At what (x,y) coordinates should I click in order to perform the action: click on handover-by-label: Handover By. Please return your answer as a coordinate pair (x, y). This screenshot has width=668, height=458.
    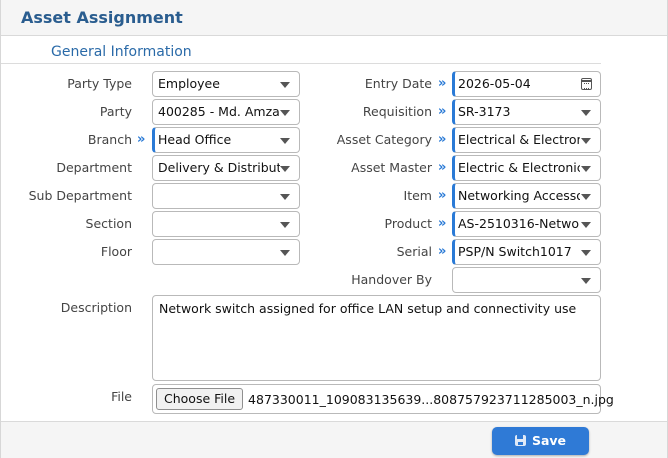
    Looking at the image, I should click on (391, 279).